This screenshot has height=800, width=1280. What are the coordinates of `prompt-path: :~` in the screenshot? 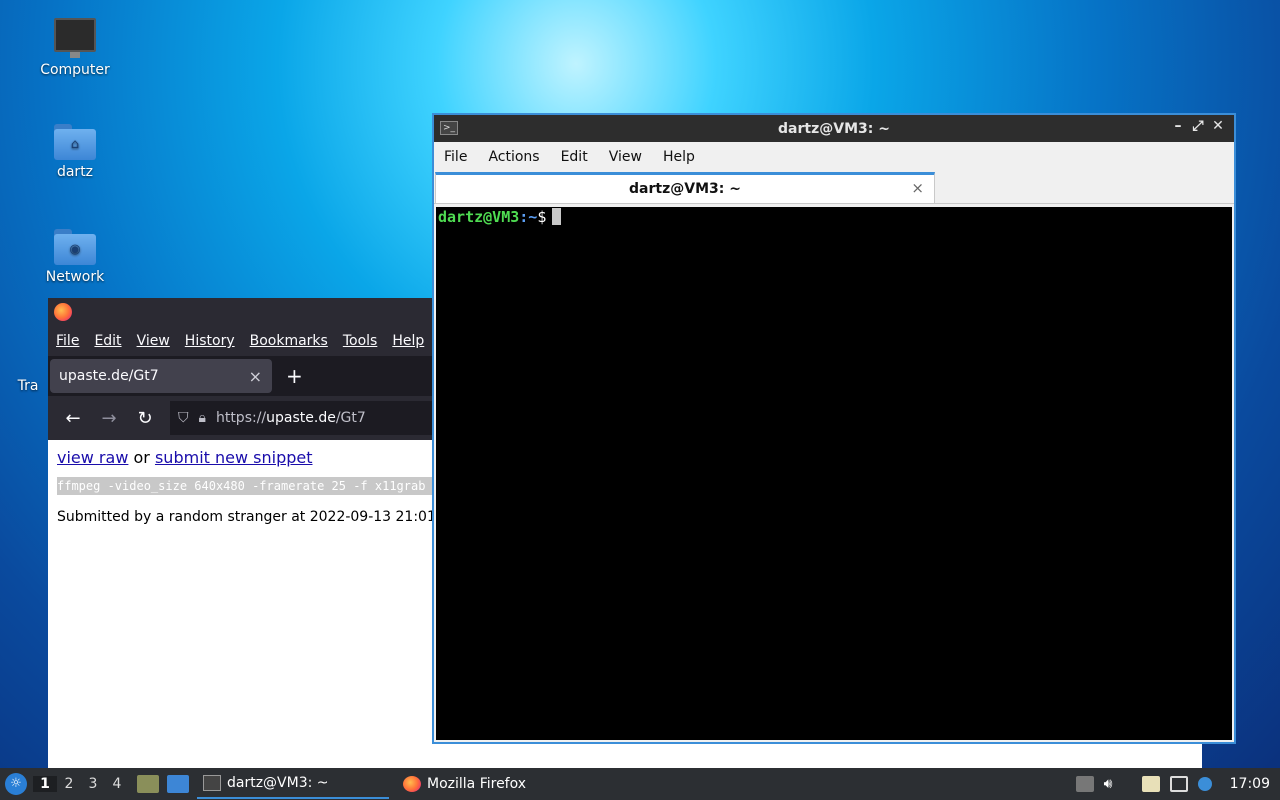 It's located at (528, 217).